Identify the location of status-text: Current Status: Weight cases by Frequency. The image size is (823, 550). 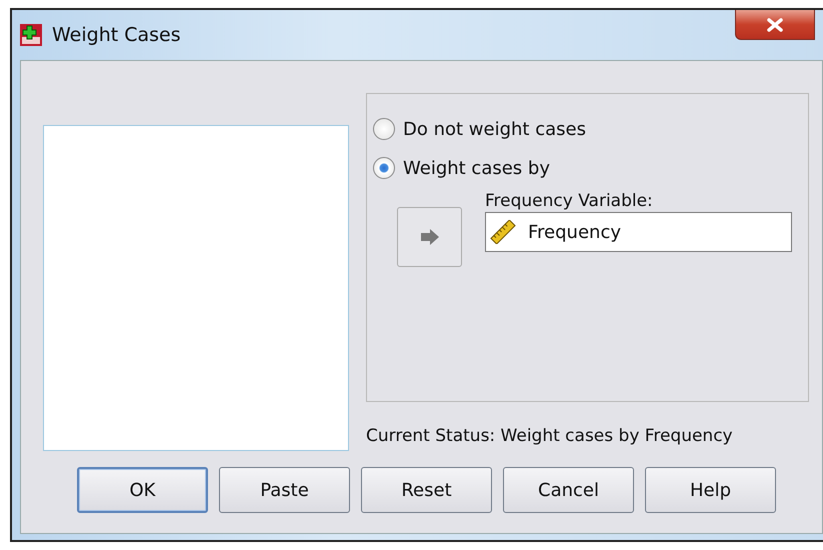
(550, 436).